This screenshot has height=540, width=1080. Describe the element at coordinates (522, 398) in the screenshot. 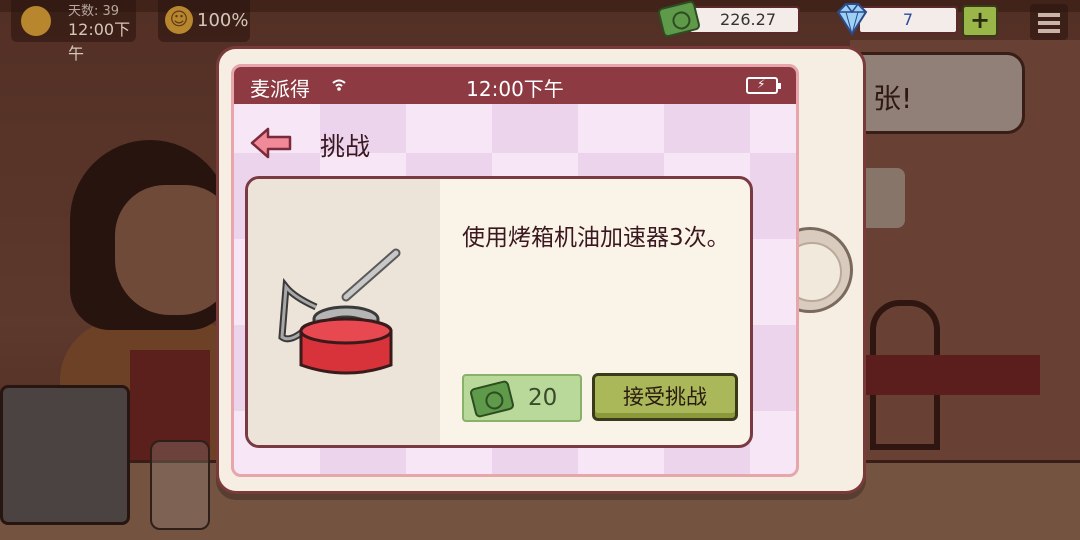

I see `challenge-reward: 20` at that location.